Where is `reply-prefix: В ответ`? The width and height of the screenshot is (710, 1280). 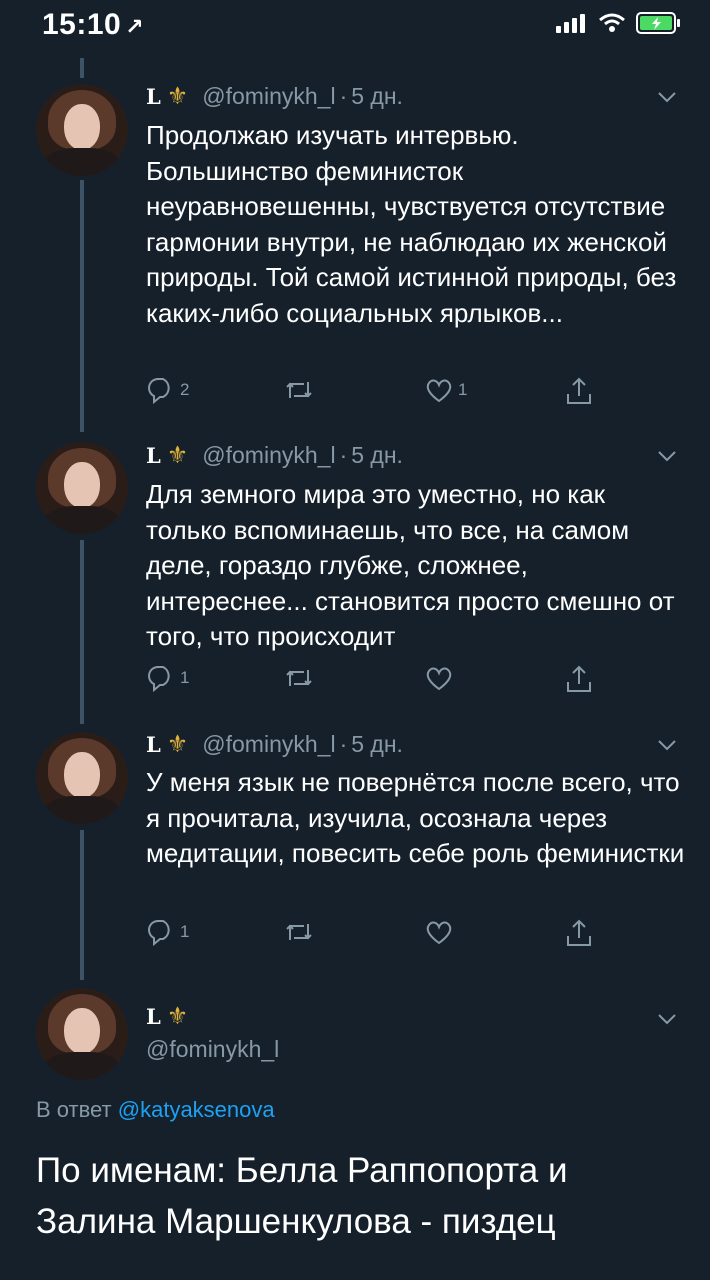
reply-prefix: В ответ is located at coordinates (74, 1109).